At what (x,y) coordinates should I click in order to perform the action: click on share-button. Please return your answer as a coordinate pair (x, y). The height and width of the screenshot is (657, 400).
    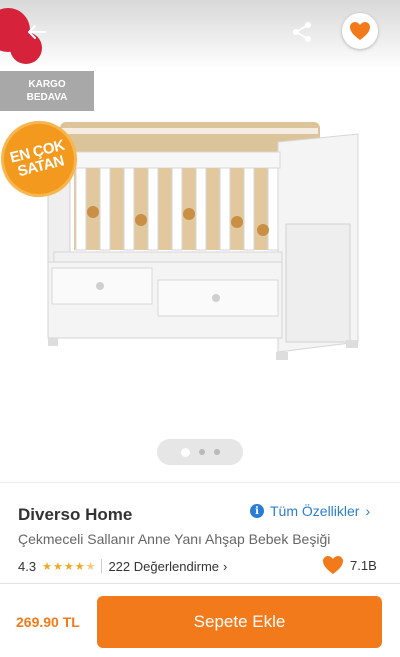
    Looking at the image, I should click on (302, 32).